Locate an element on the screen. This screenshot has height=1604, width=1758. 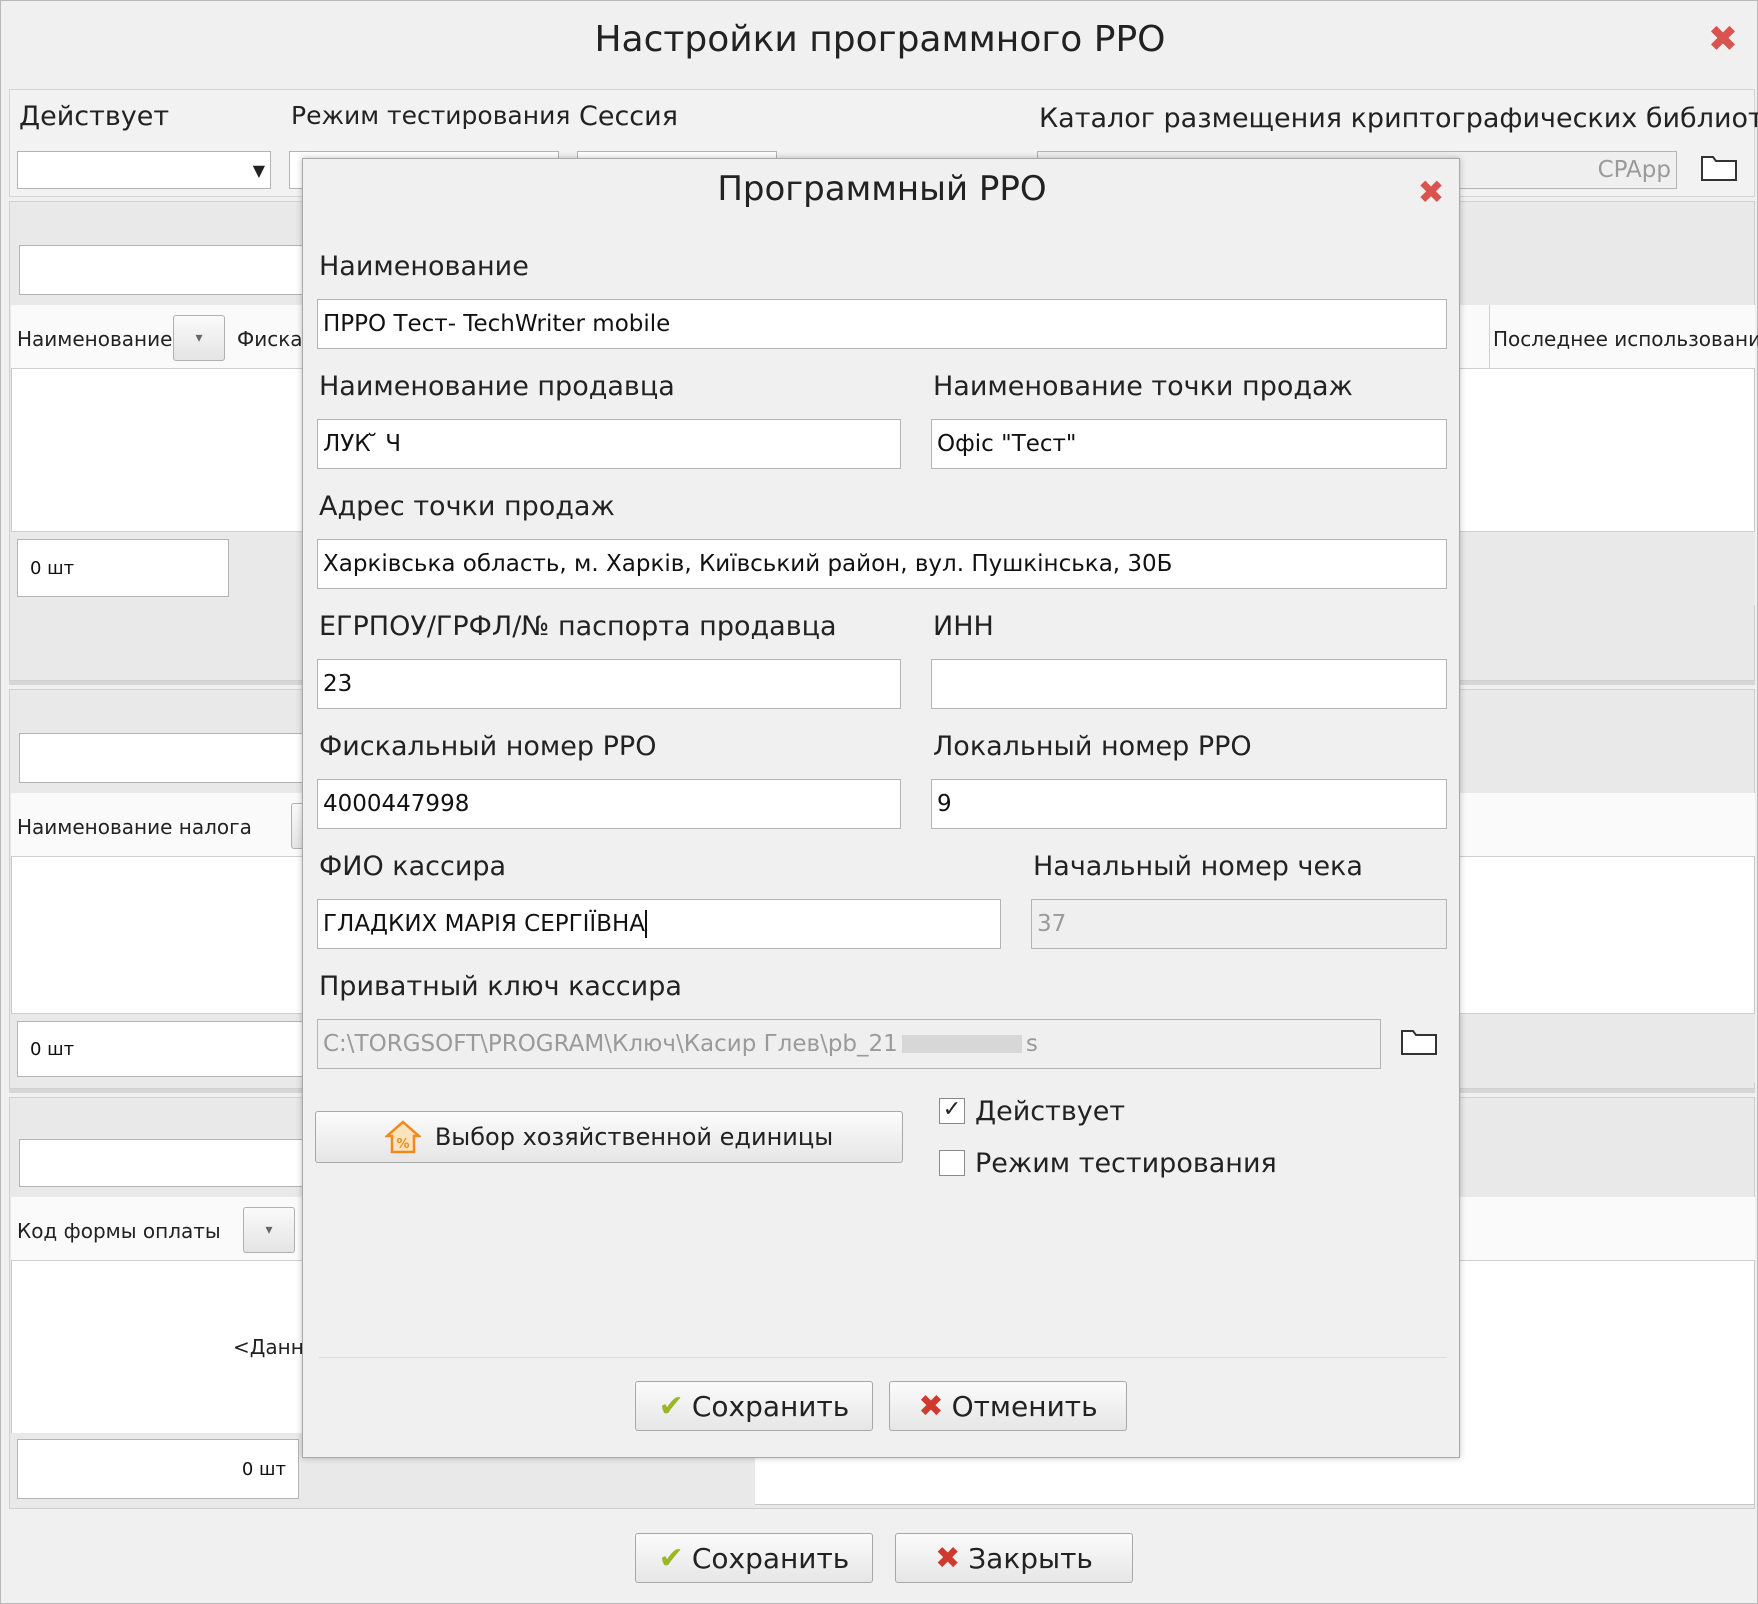
test-mode-checkbox-row: Режим тестирования is located at coordinates (1194, 1163).